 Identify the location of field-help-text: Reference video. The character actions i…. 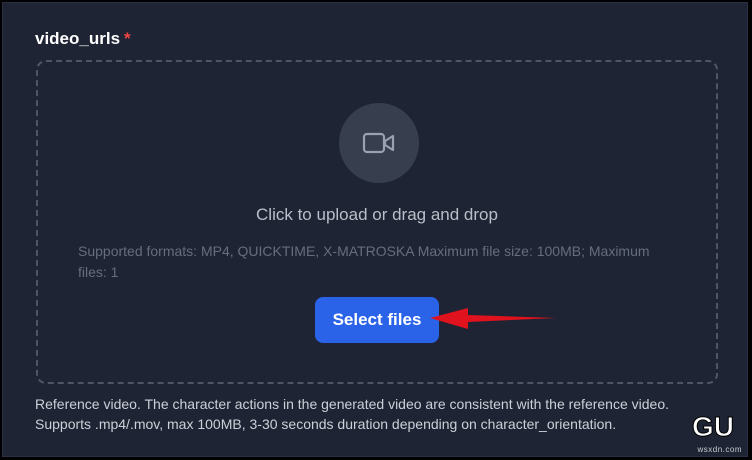
(352, 414).